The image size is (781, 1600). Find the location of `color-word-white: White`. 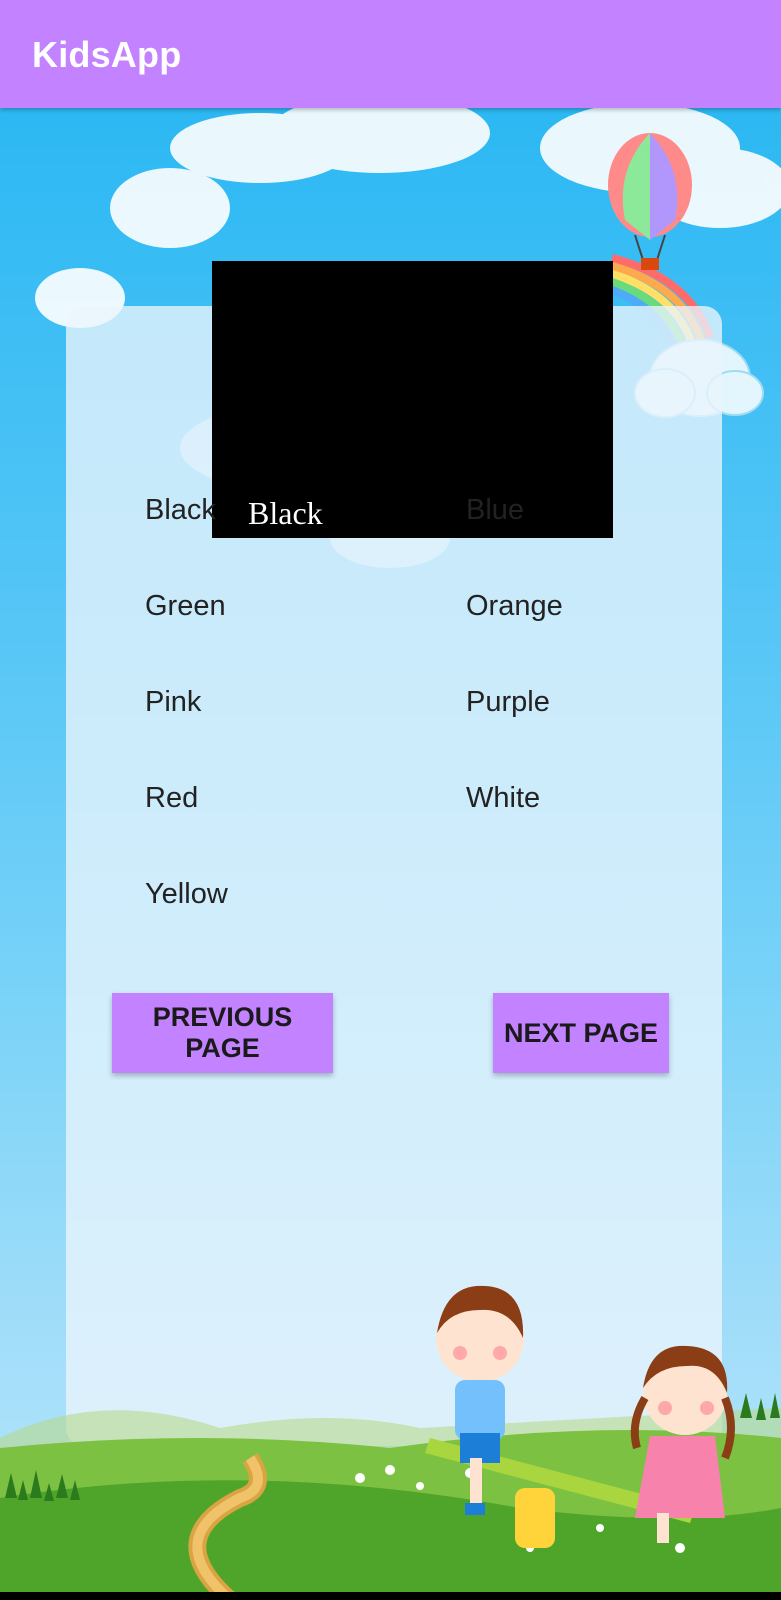

color-word-white: White is located at coordinates (503, 798).